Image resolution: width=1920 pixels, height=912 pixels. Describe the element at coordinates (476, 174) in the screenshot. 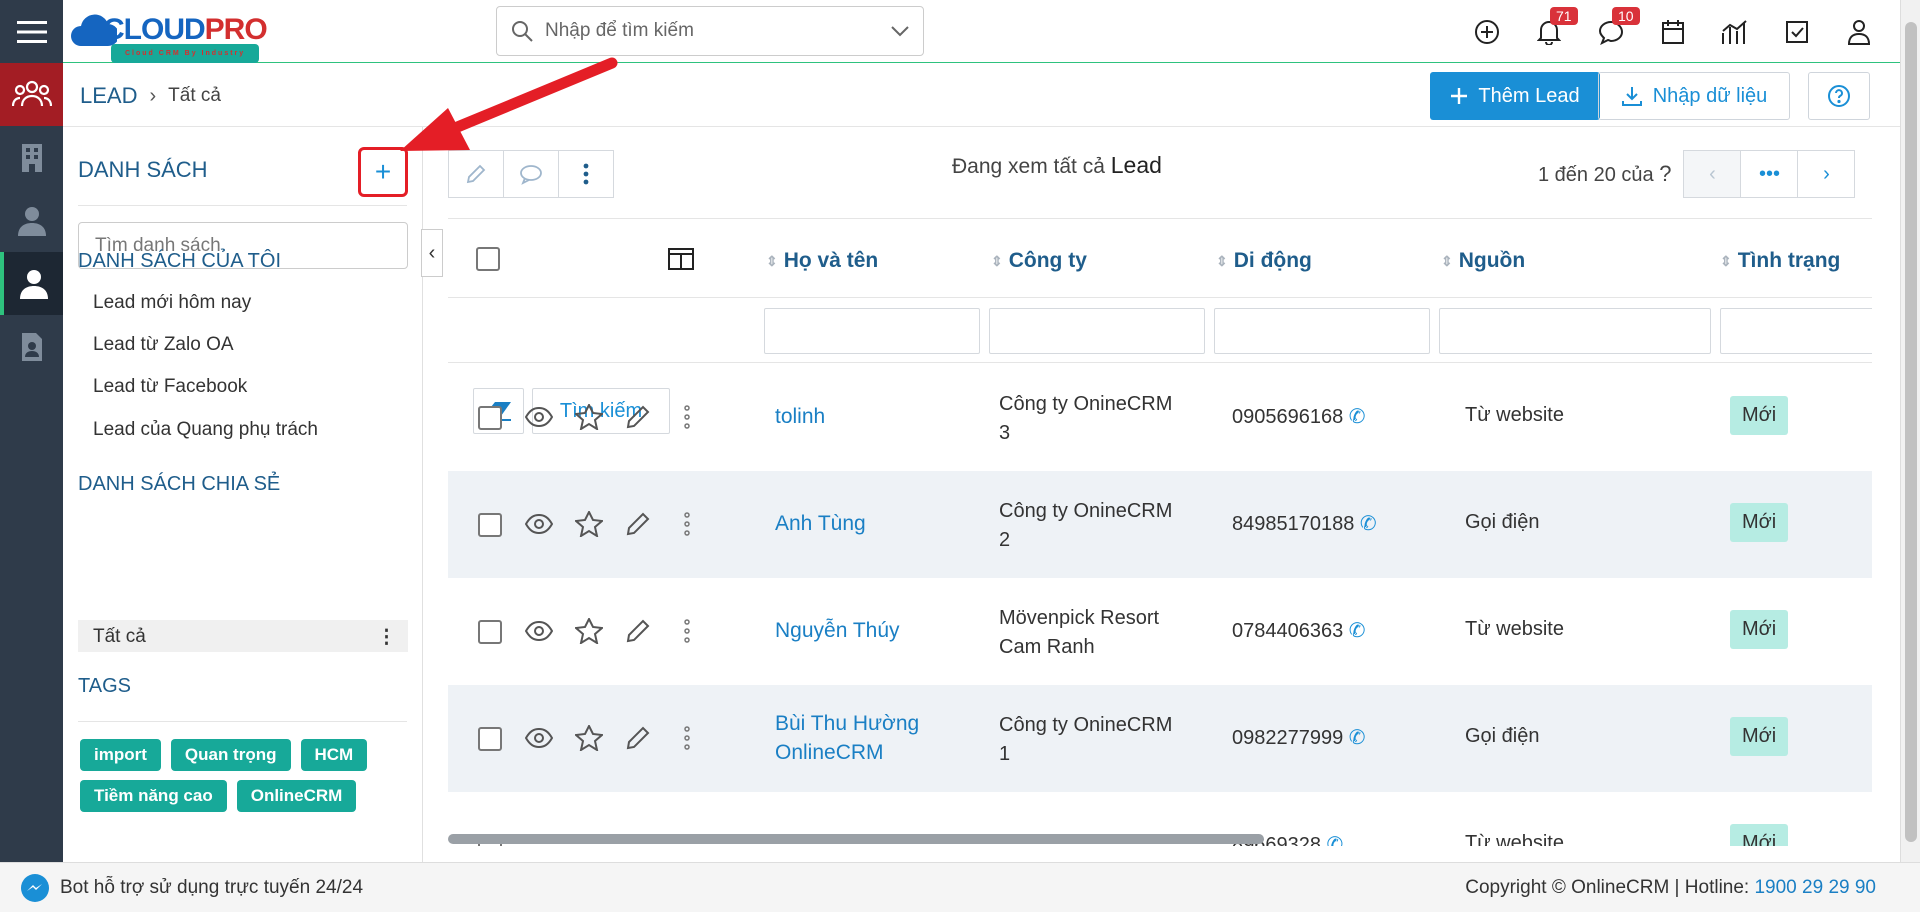

I see `edit-button` at that location.